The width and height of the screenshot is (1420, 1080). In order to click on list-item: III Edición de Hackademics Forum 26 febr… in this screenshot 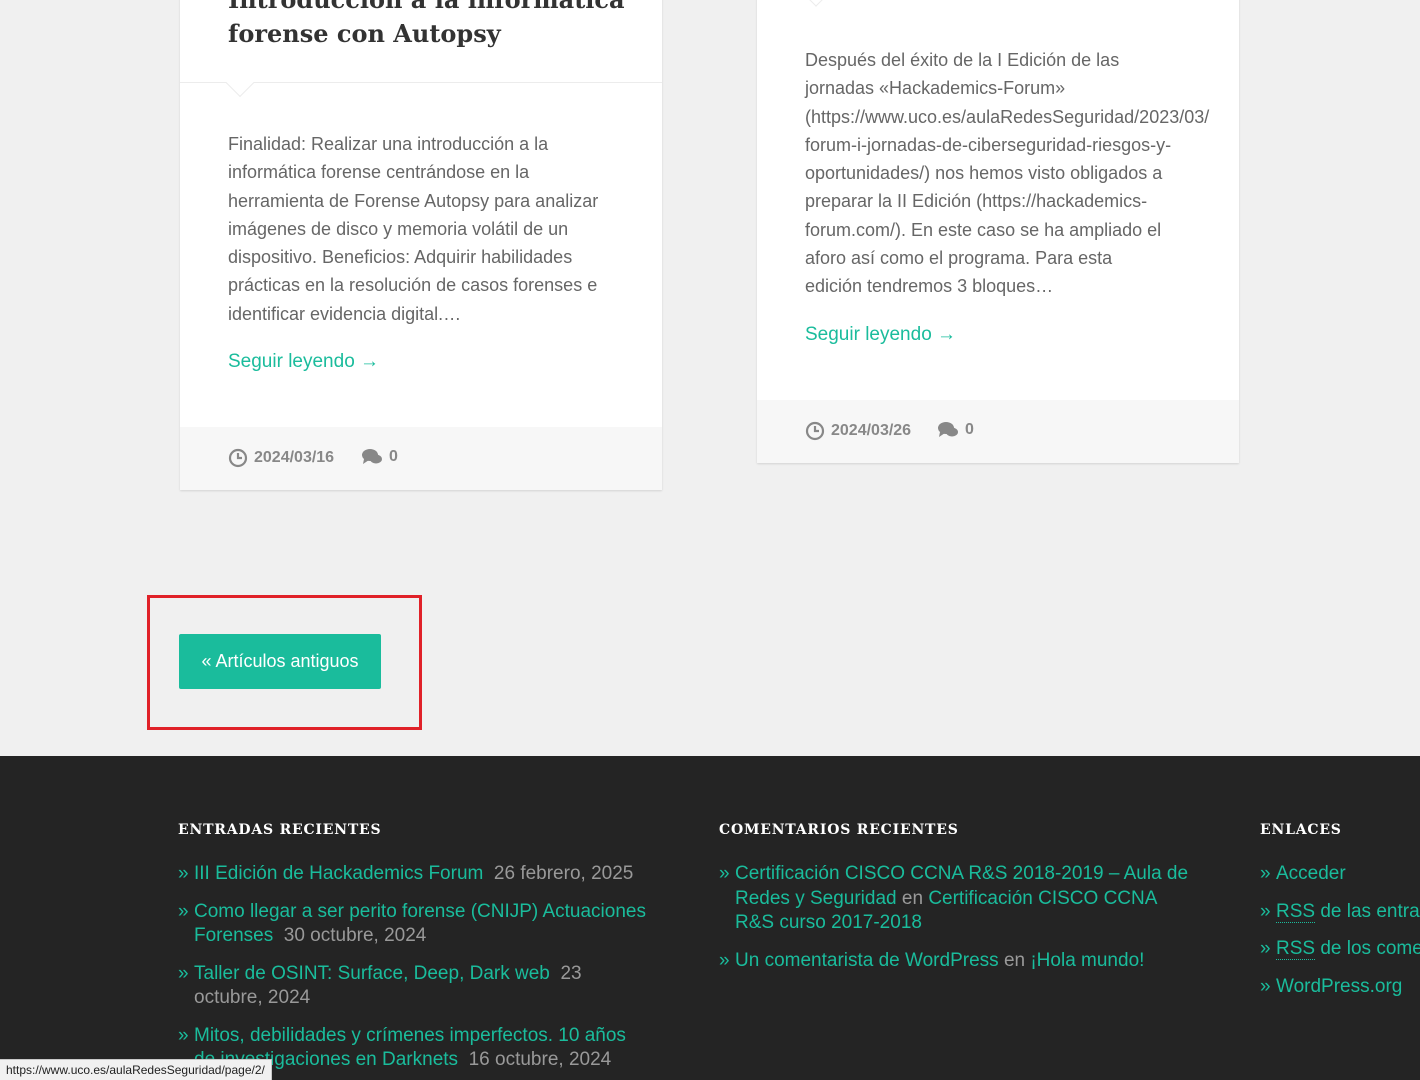, I will do `click(413, 874)`.